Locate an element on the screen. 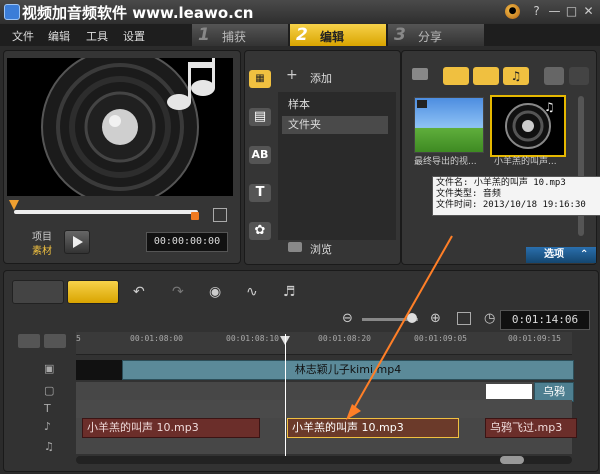 This screenshot has height=474, width=600. title-effect-icon: AB is located at coordinates (260, 155).